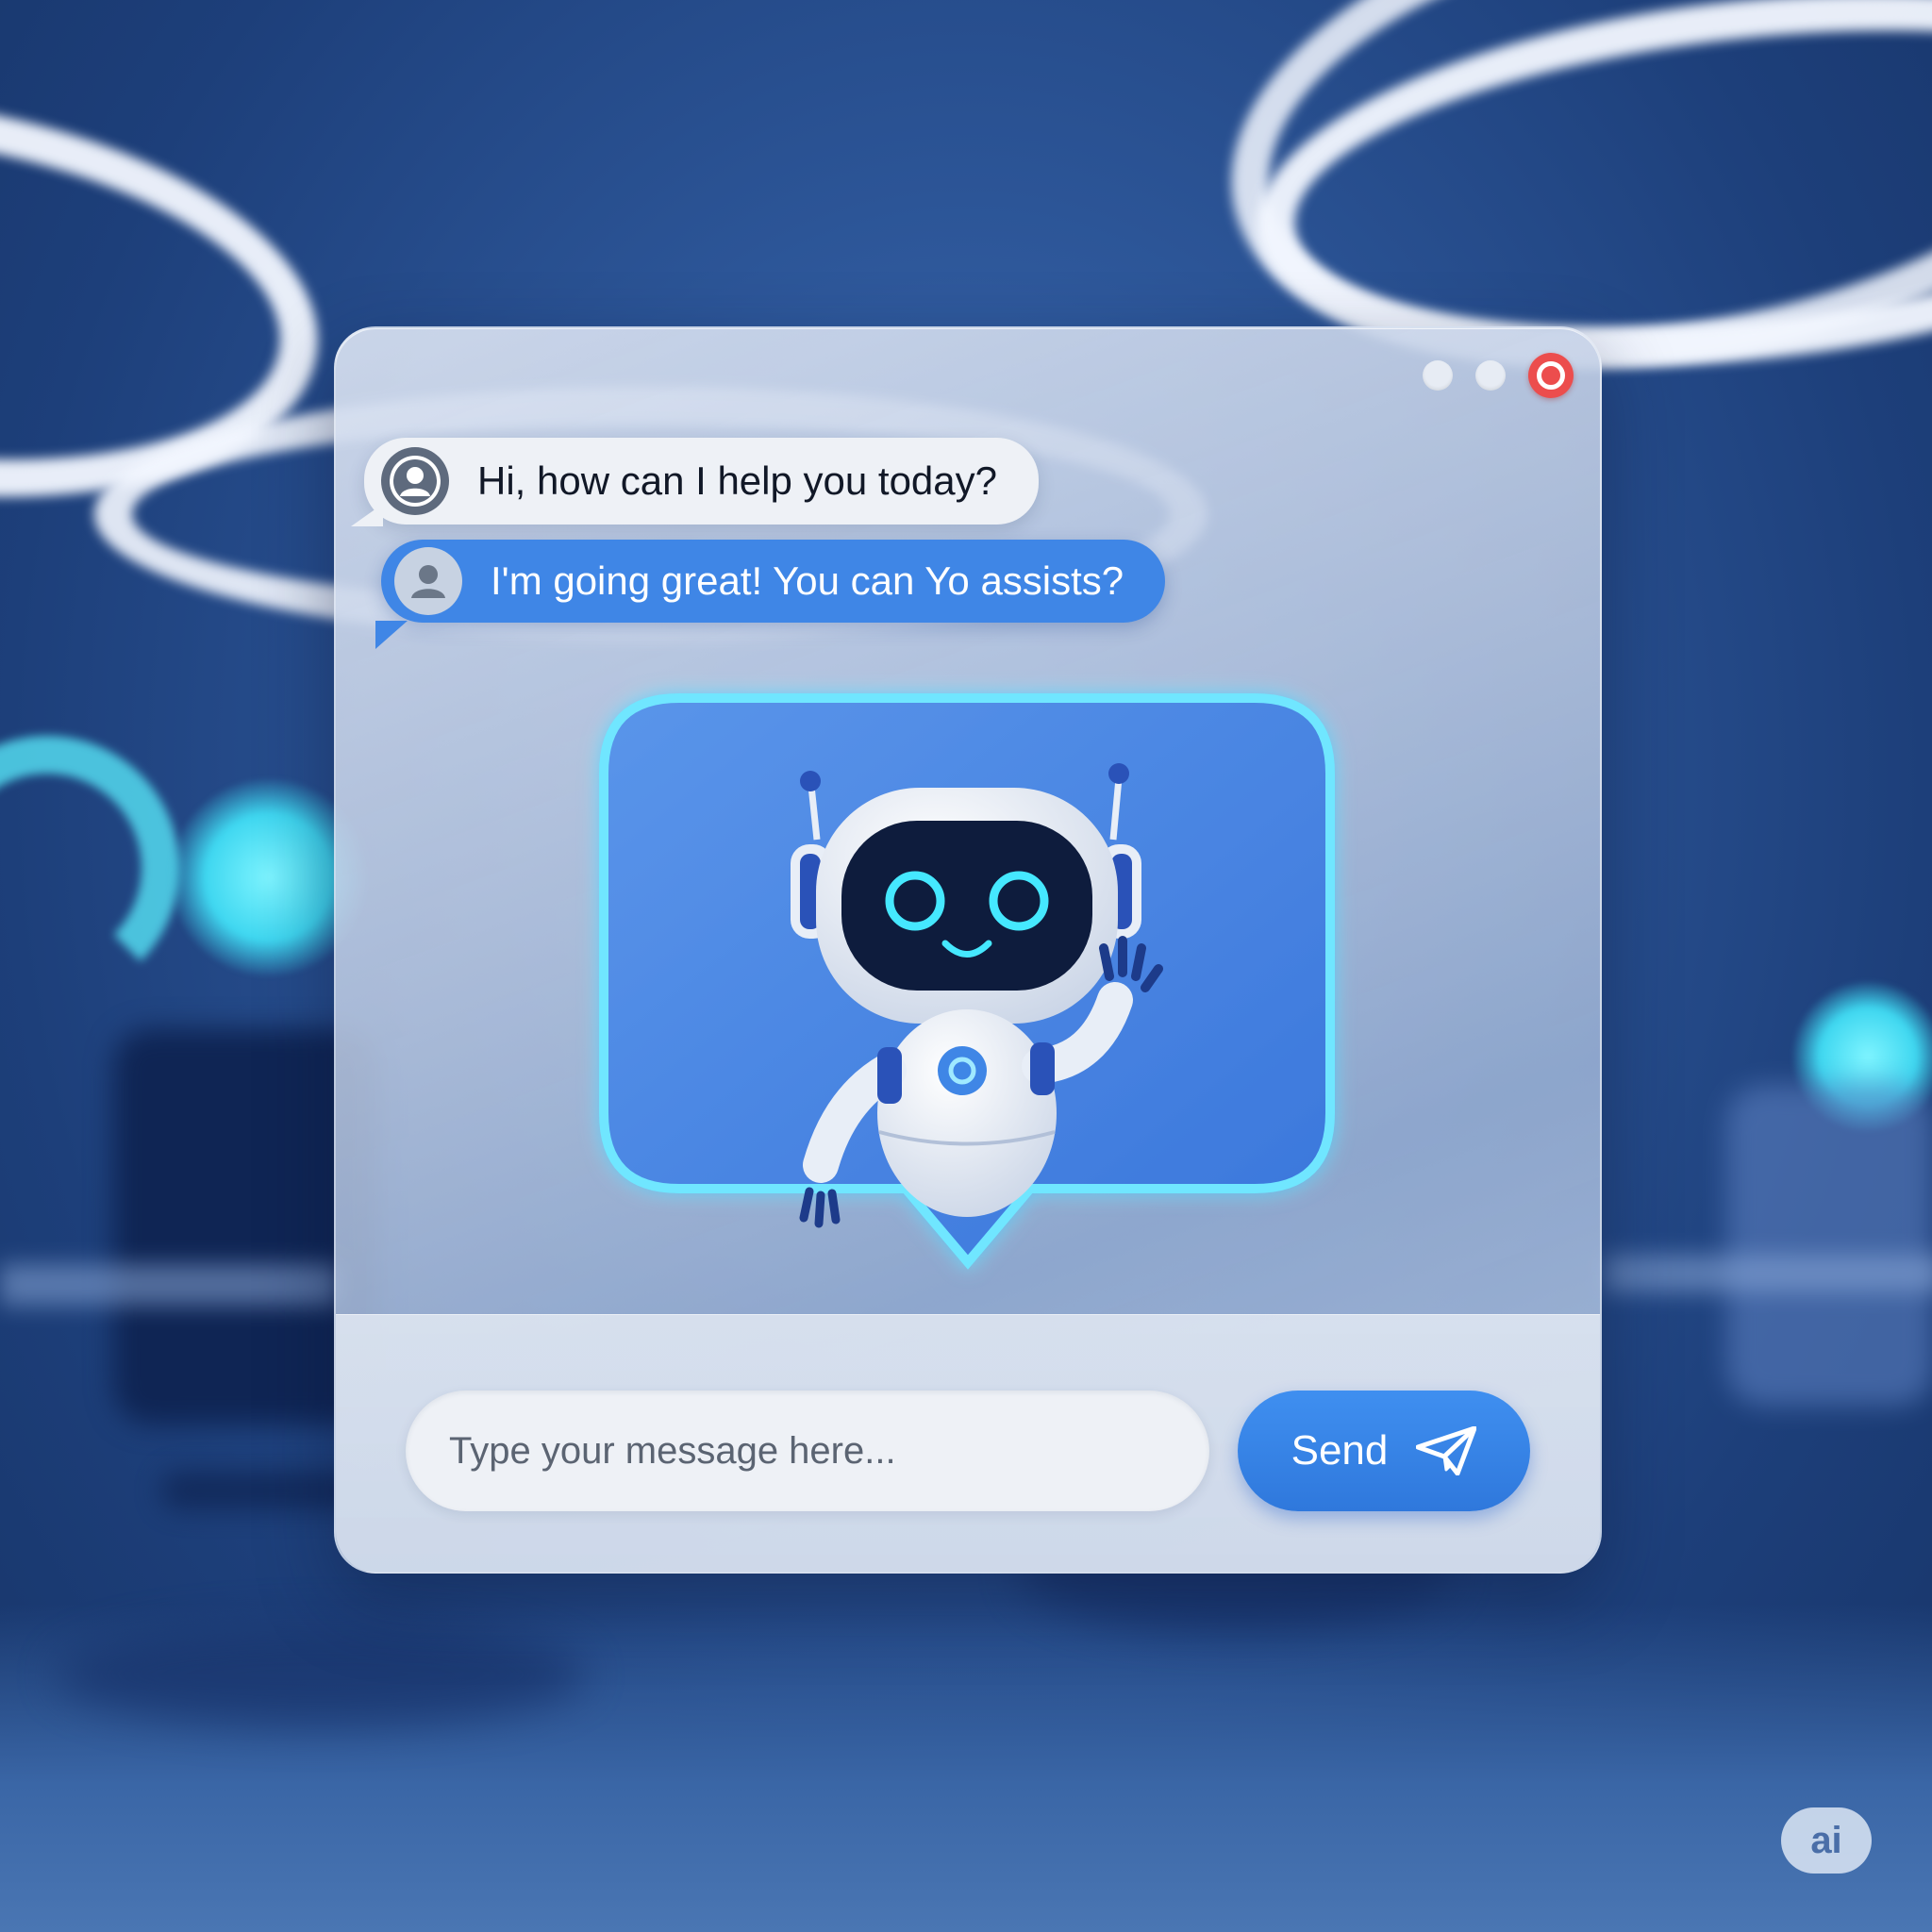 The height and width of the screenshot is (1932, 1932). I want to click on send-label: Send, so click(1340, 1451).